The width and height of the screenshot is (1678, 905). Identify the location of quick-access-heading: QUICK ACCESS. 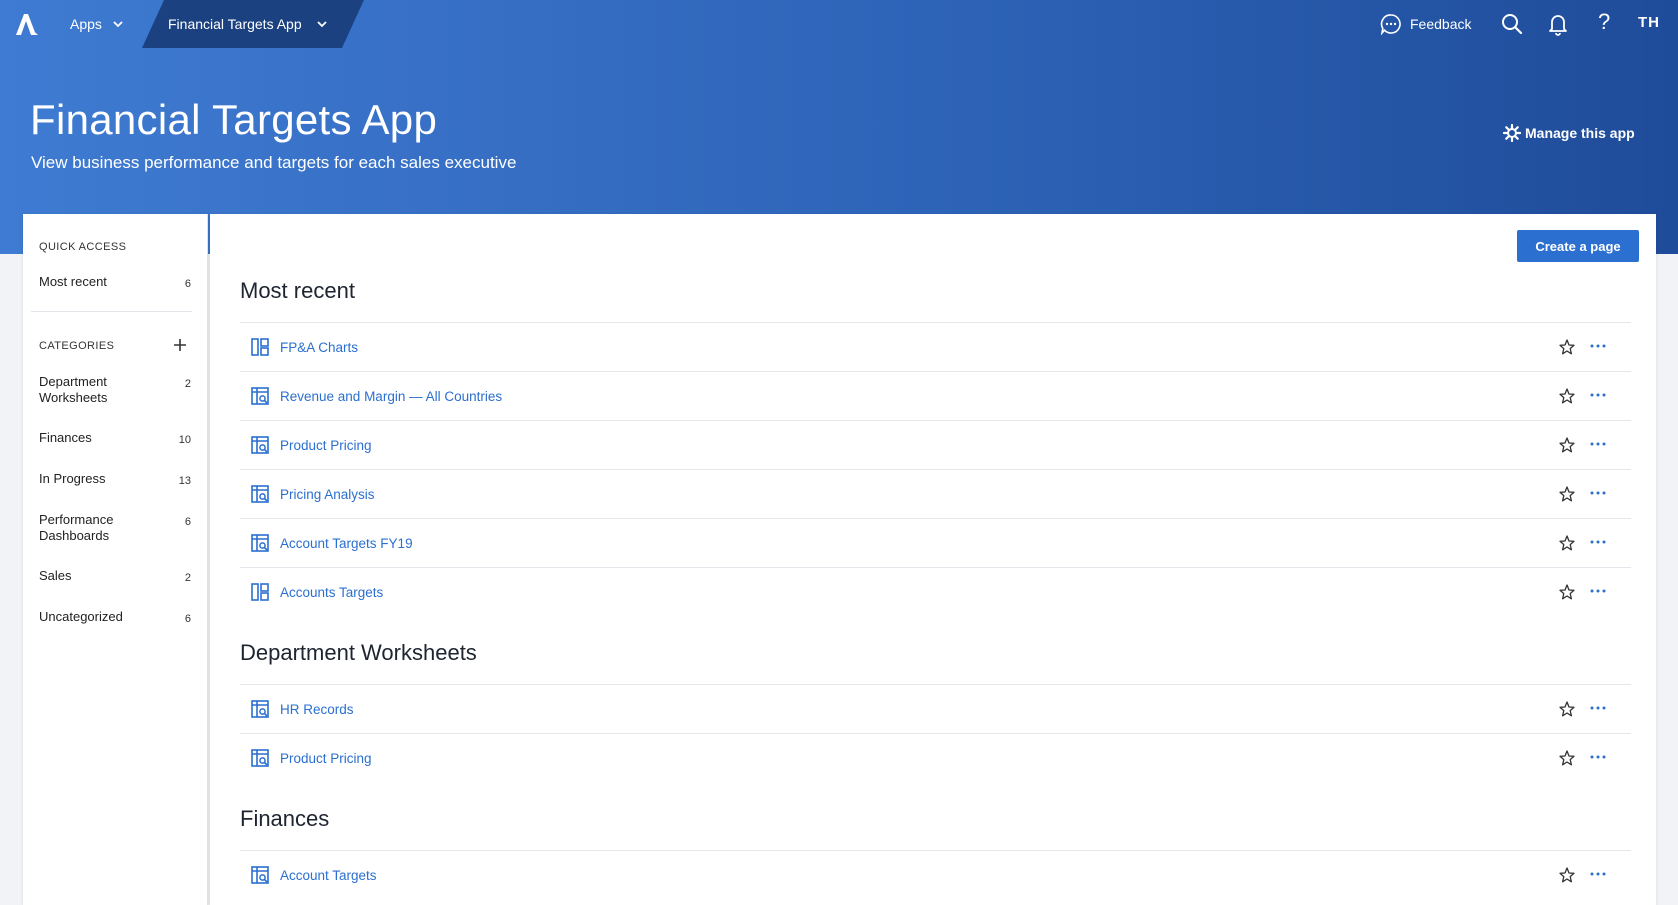
(83, 247).